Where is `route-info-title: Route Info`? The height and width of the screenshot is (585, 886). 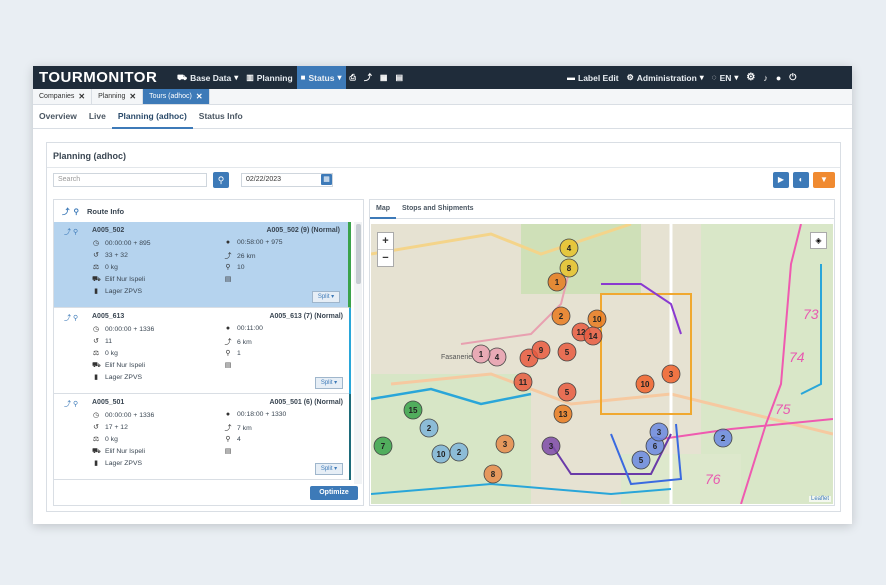
route-info-title: Route Info is located at coordinates (106, 211).